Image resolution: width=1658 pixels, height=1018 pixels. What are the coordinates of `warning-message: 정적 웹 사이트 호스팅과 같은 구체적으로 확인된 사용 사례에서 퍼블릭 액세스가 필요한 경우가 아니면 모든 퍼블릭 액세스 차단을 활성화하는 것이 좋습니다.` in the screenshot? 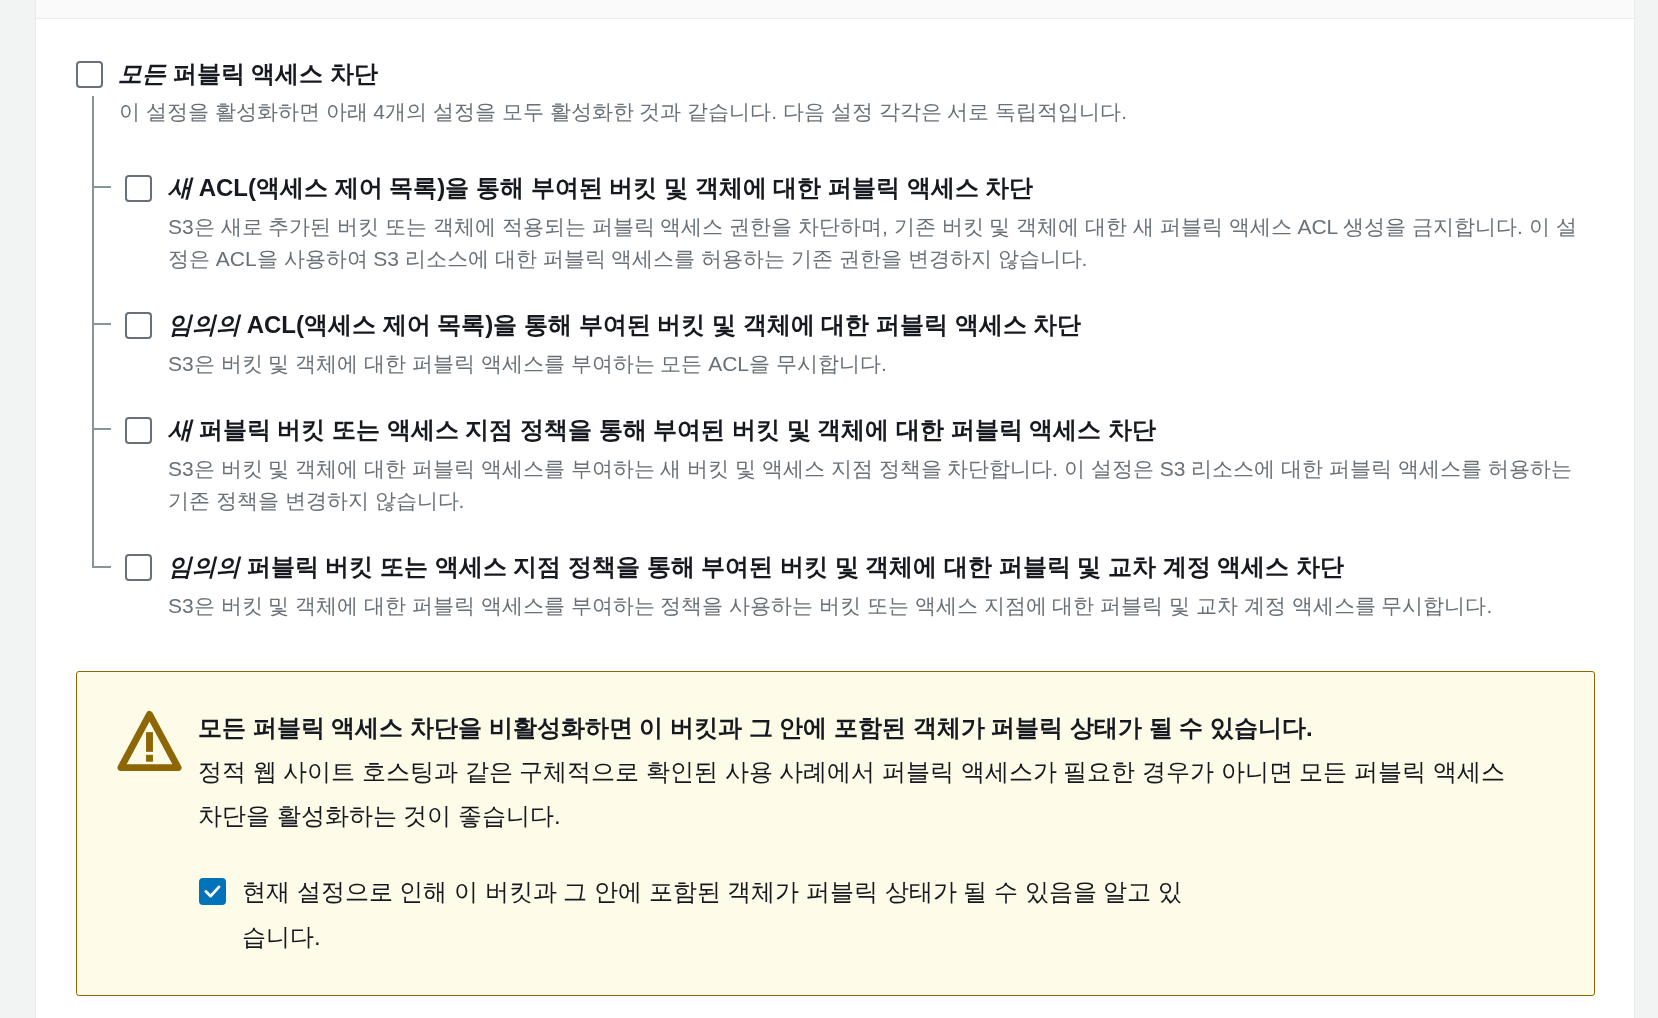 It's located at (852, 794).